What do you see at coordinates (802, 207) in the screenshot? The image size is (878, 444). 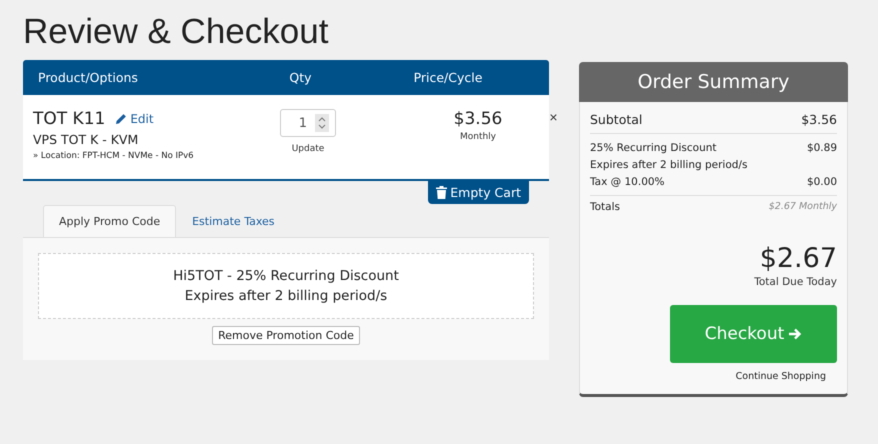 I see `totals-value: $2.67 Monthly` at bounding box center [802, 207].